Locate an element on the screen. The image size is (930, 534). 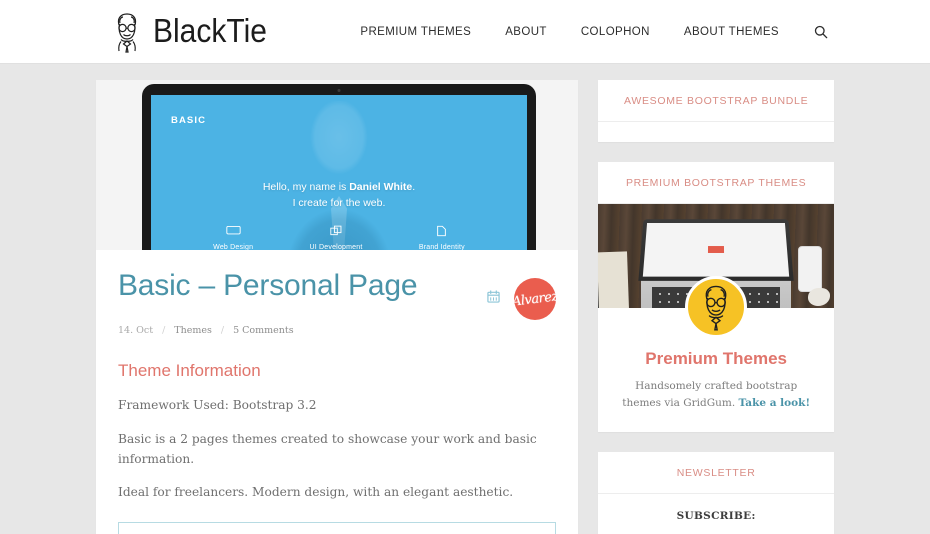
hero-suffix: . is located at coordinates (414, 187).